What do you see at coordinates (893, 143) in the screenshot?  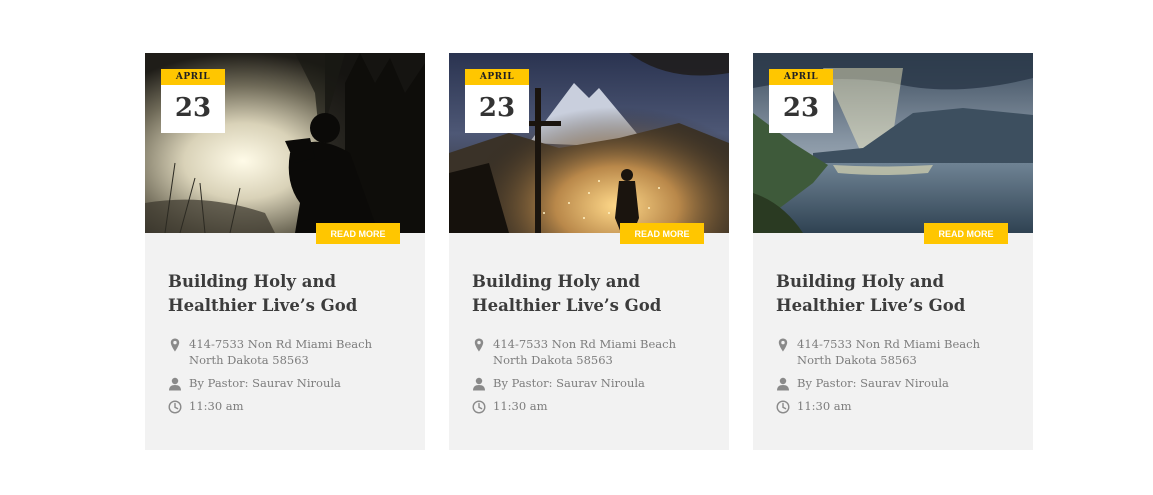 I see `event-image-fjord: April 23` at bounding box center [893, 143].